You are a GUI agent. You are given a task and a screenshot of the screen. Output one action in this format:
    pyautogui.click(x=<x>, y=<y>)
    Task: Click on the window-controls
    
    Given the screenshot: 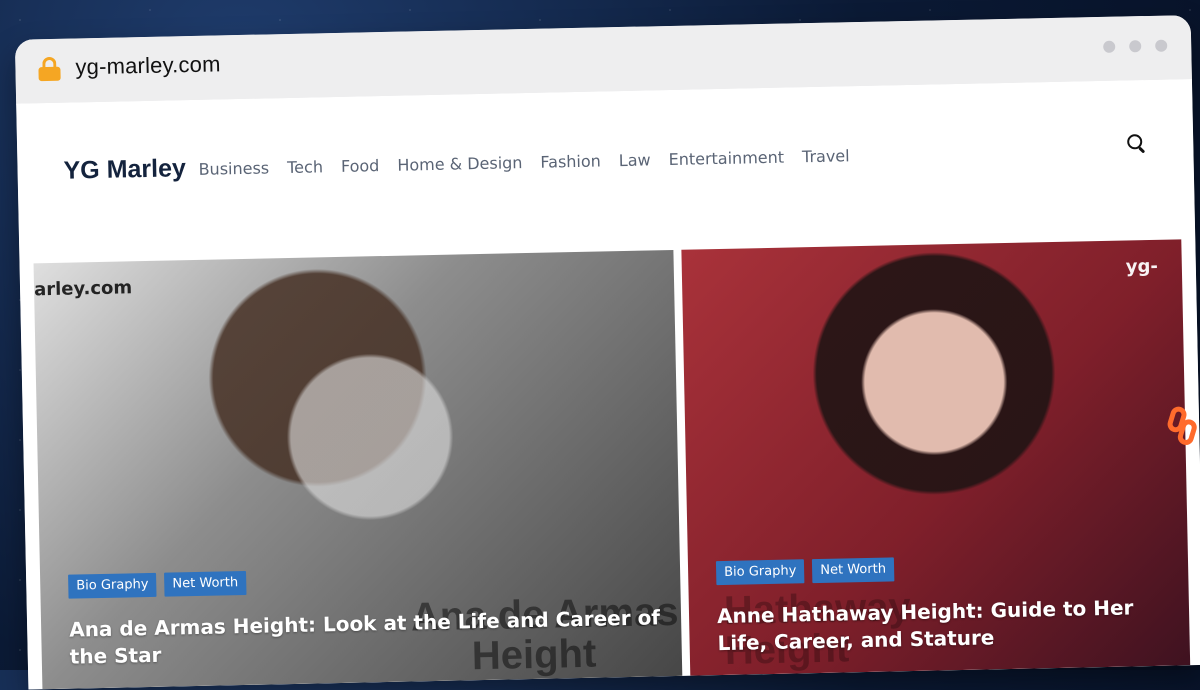 What is the action you would take?
    pyautogui.click(x=1135, y=46)
    